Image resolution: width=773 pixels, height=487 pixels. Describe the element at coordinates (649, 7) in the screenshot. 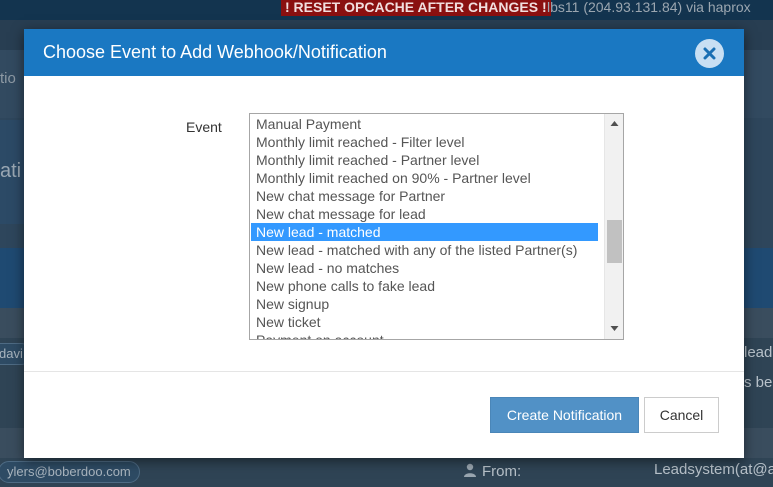

I see `host-info: lbs11 (204.93.131.84) via haprox` at that location.